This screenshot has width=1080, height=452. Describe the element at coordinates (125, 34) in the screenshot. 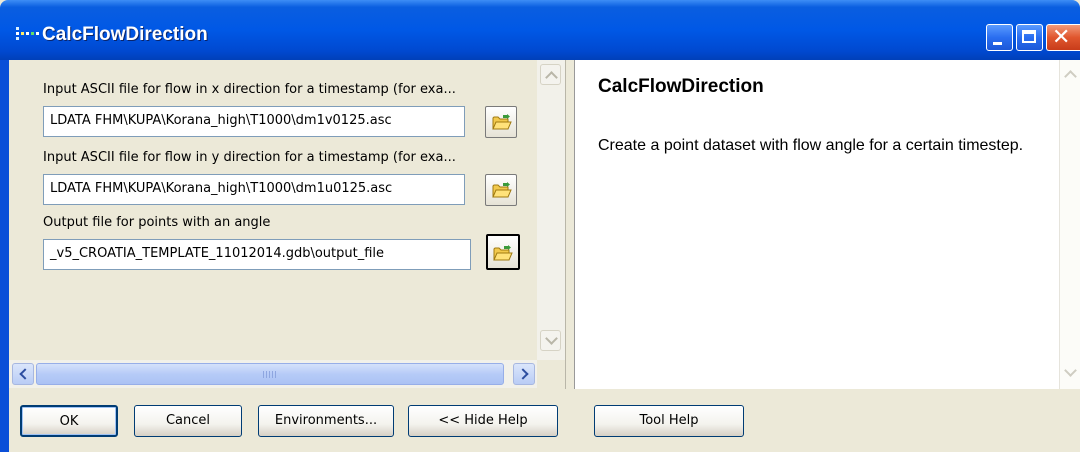

I see `window-title: CalcFlowDirection` at that location.